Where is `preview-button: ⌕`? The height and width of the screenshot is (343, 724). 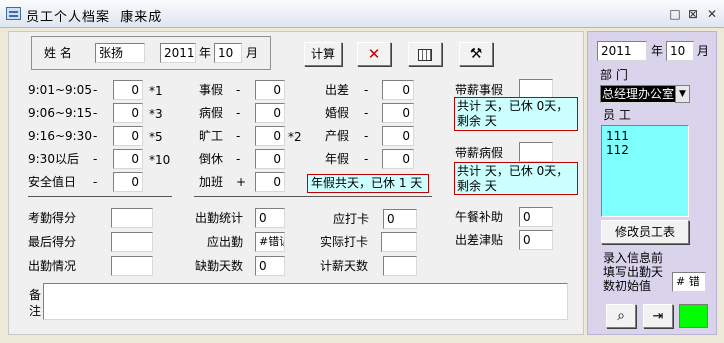
preview-button: ⌕ is located at coordinates (621, 316).